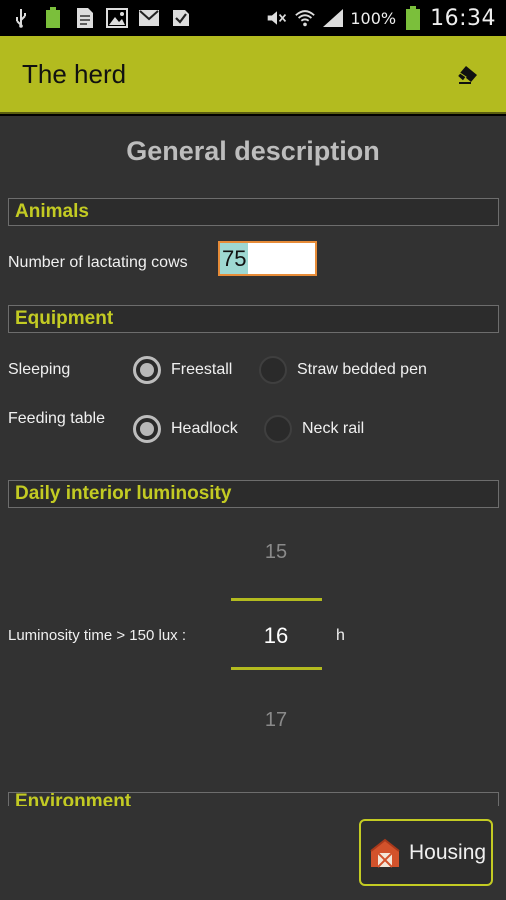 This screenshot has height=900, width=506. I want to click on gmail-icon, so click(149, 18).